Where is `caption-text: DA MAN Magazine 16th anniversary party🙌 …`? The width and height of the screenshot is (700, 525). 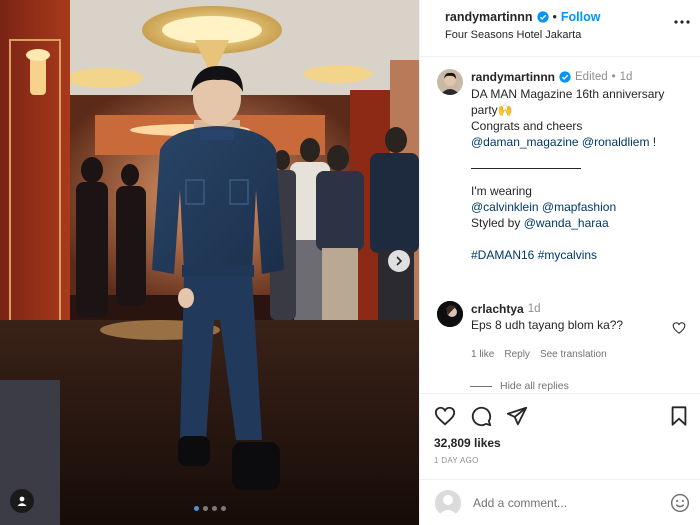 caption-text: DA MAN Magazine 16th anniversary party🙌 … is located at coordinates (579, 174).